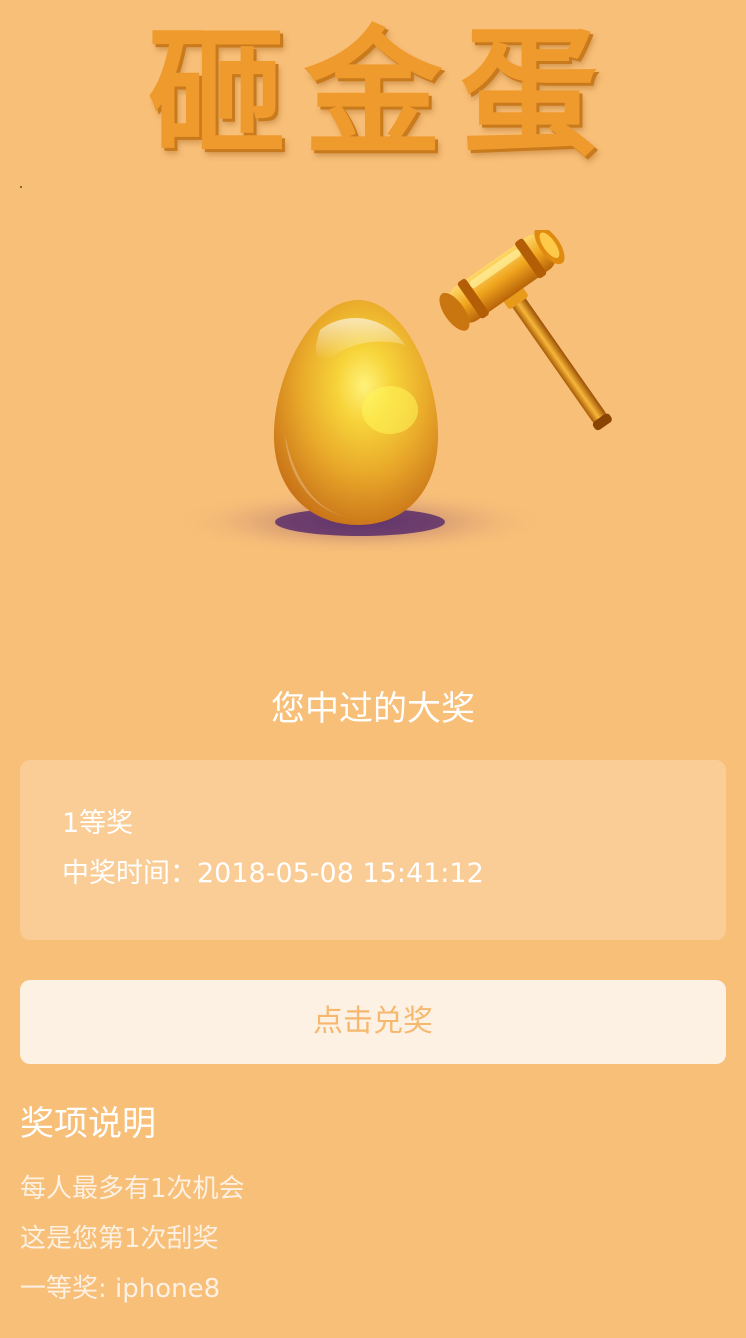  I want to click on game-title: 砸金蛋, so click(381, 93).